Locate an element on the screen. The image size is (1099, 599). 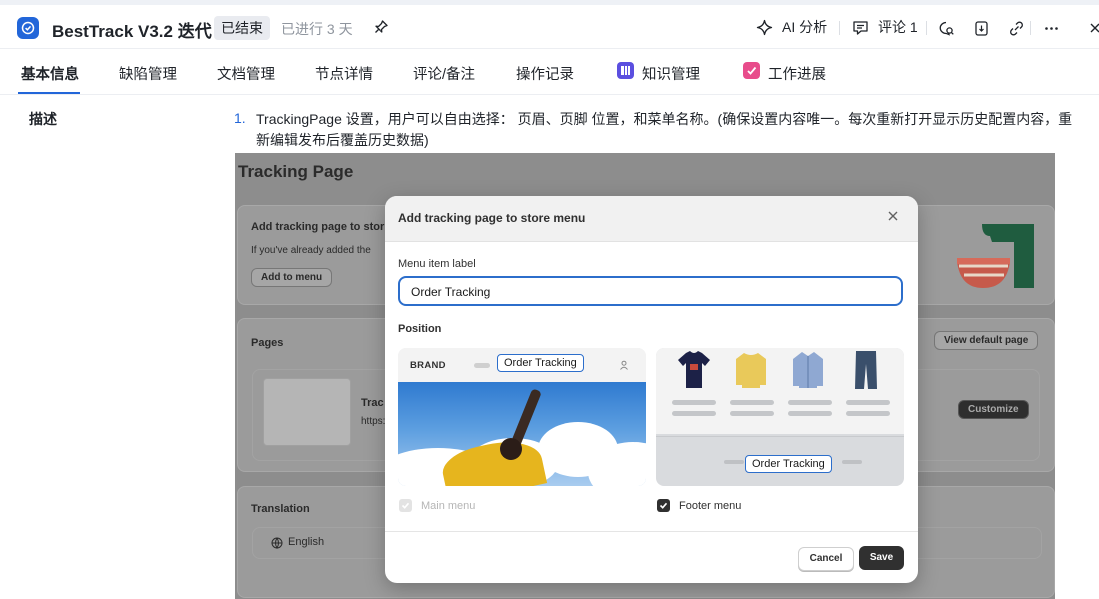
cancel-button: Cancel is located at coordinates (826, 559).